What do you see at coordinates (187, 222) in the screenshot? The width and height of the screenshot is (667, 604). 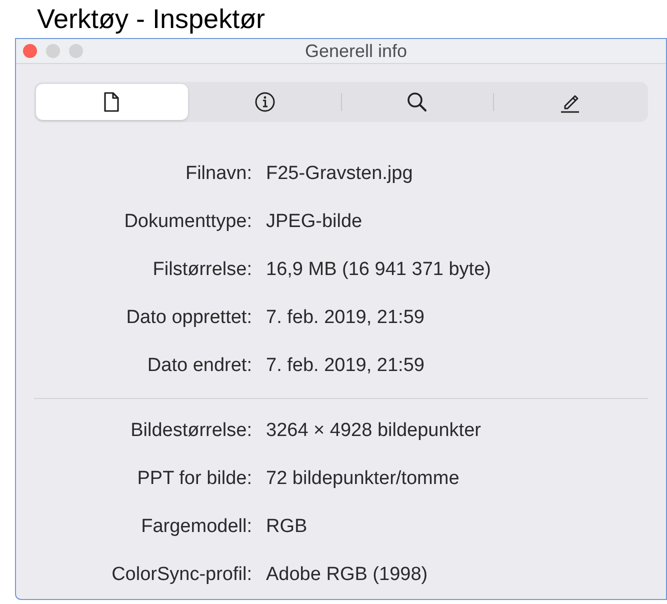 I see `field-label: Dokumenttype:` at bounding box center [187, 222].